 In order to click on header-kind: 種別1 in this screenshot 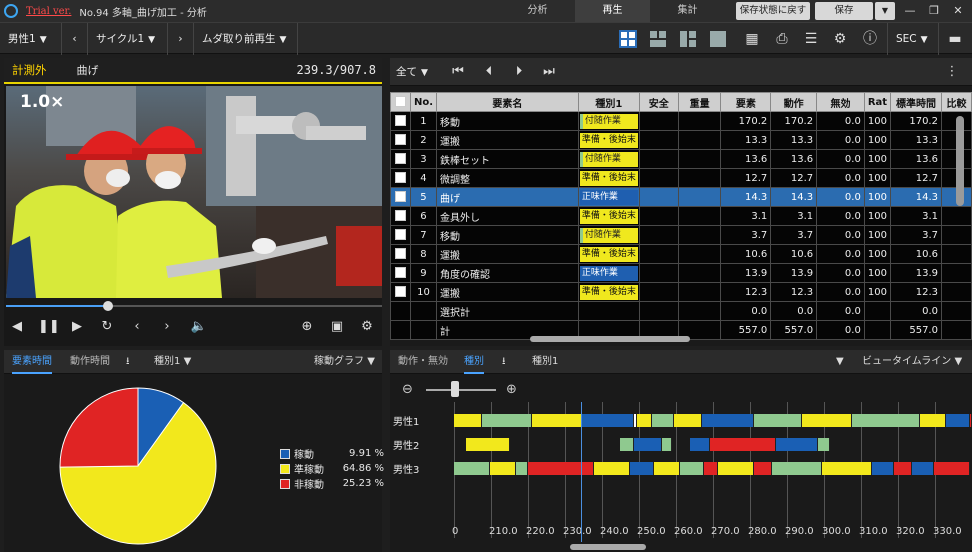, I will do `click(608, 102)`.